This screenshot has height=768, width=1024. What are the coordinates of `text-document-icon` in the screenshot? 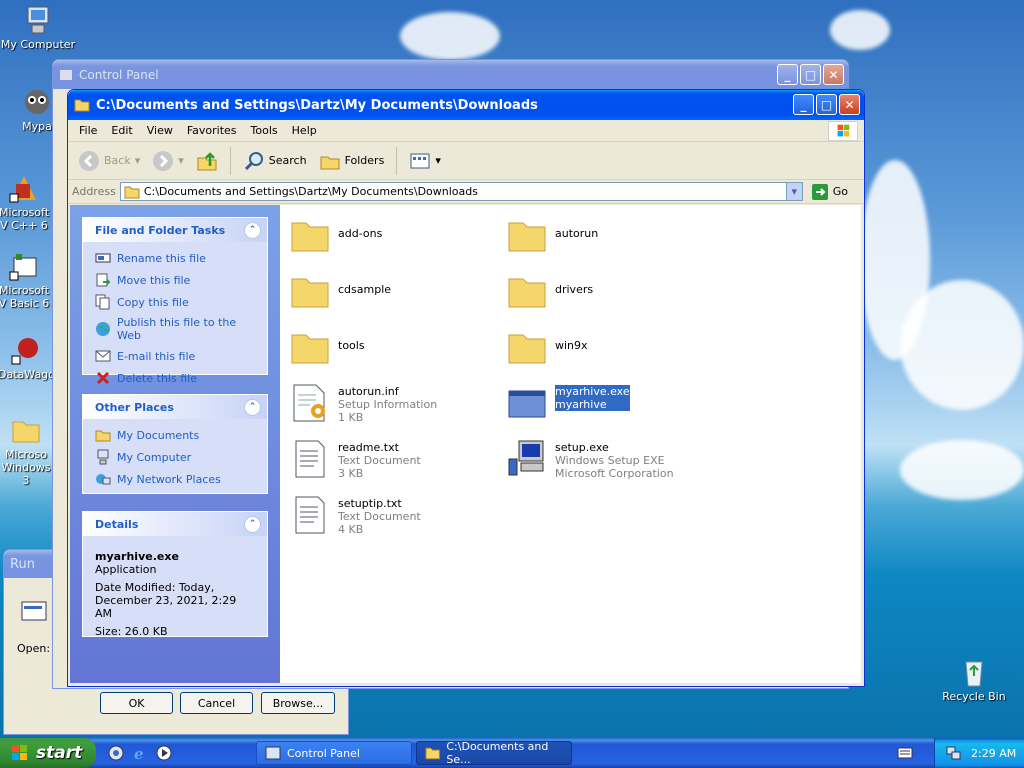 It's located at (310, 459).